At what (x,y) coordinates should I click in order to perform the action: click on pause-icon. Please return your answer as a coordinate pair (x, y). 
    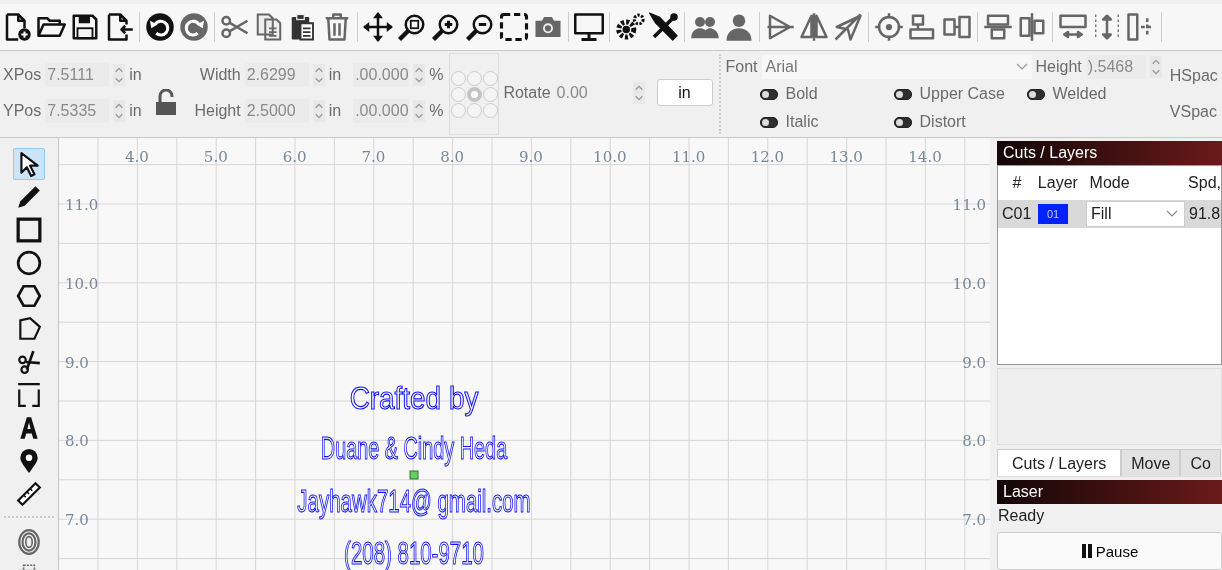
    Looking at the image, I should click on (1086, 551).